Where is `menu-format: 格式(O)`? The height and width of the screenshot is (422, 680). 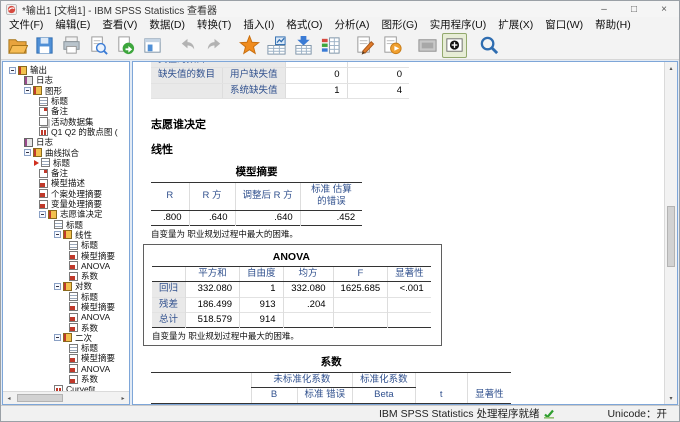
menu-format: 格式(O) is located at coordinates (304, 24).